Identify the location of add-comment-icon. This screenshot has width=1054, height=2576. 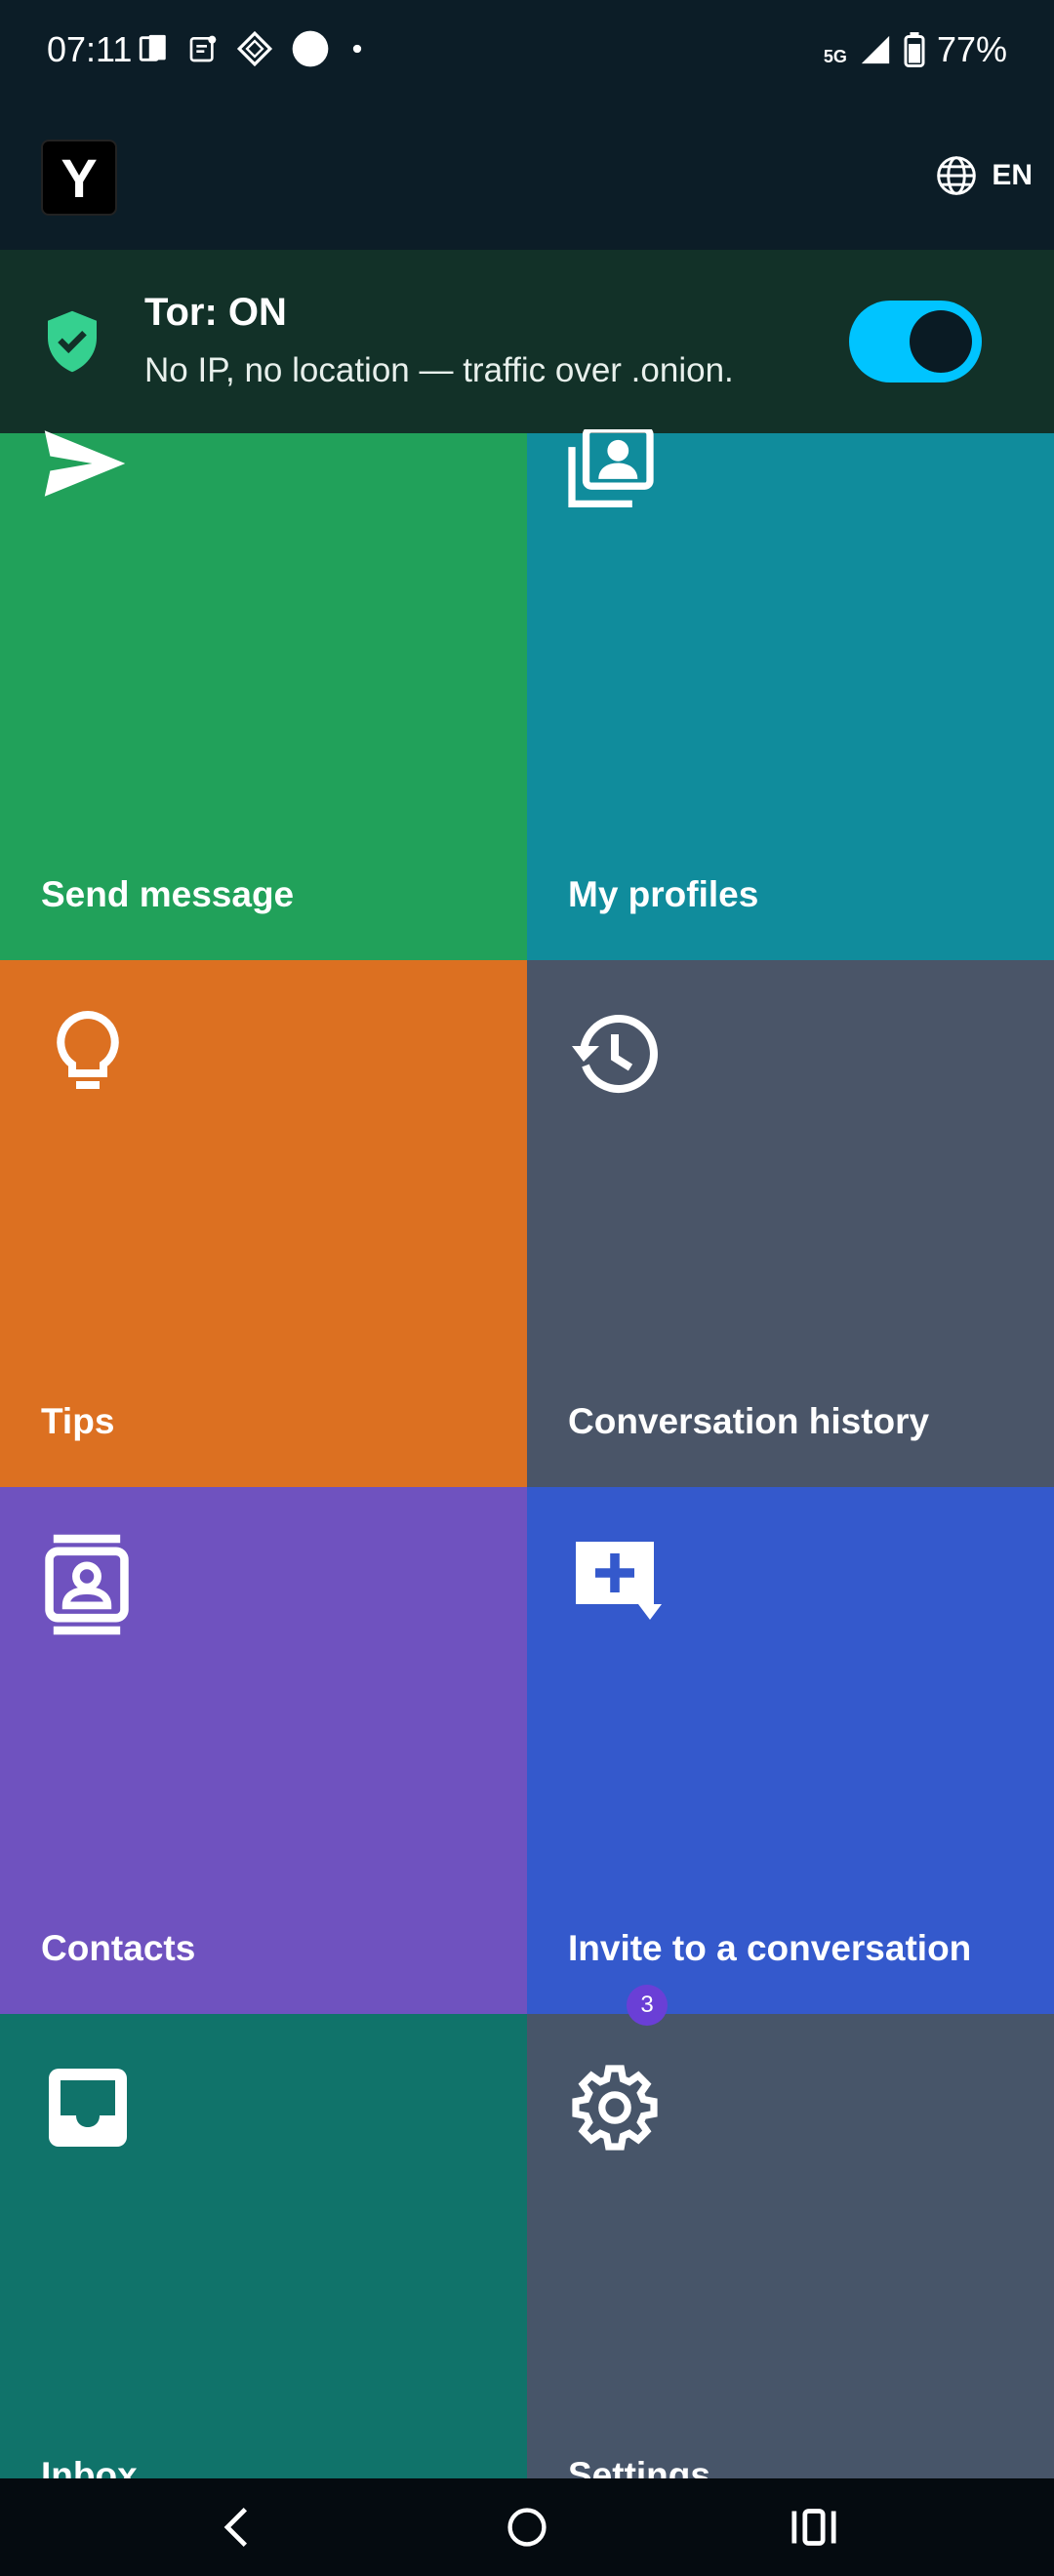
(619, 1581).